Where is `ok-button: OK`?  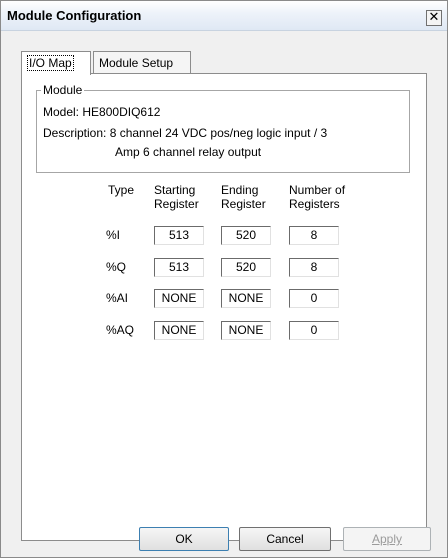
ok-button: OK is located at coordinates (184, 539).